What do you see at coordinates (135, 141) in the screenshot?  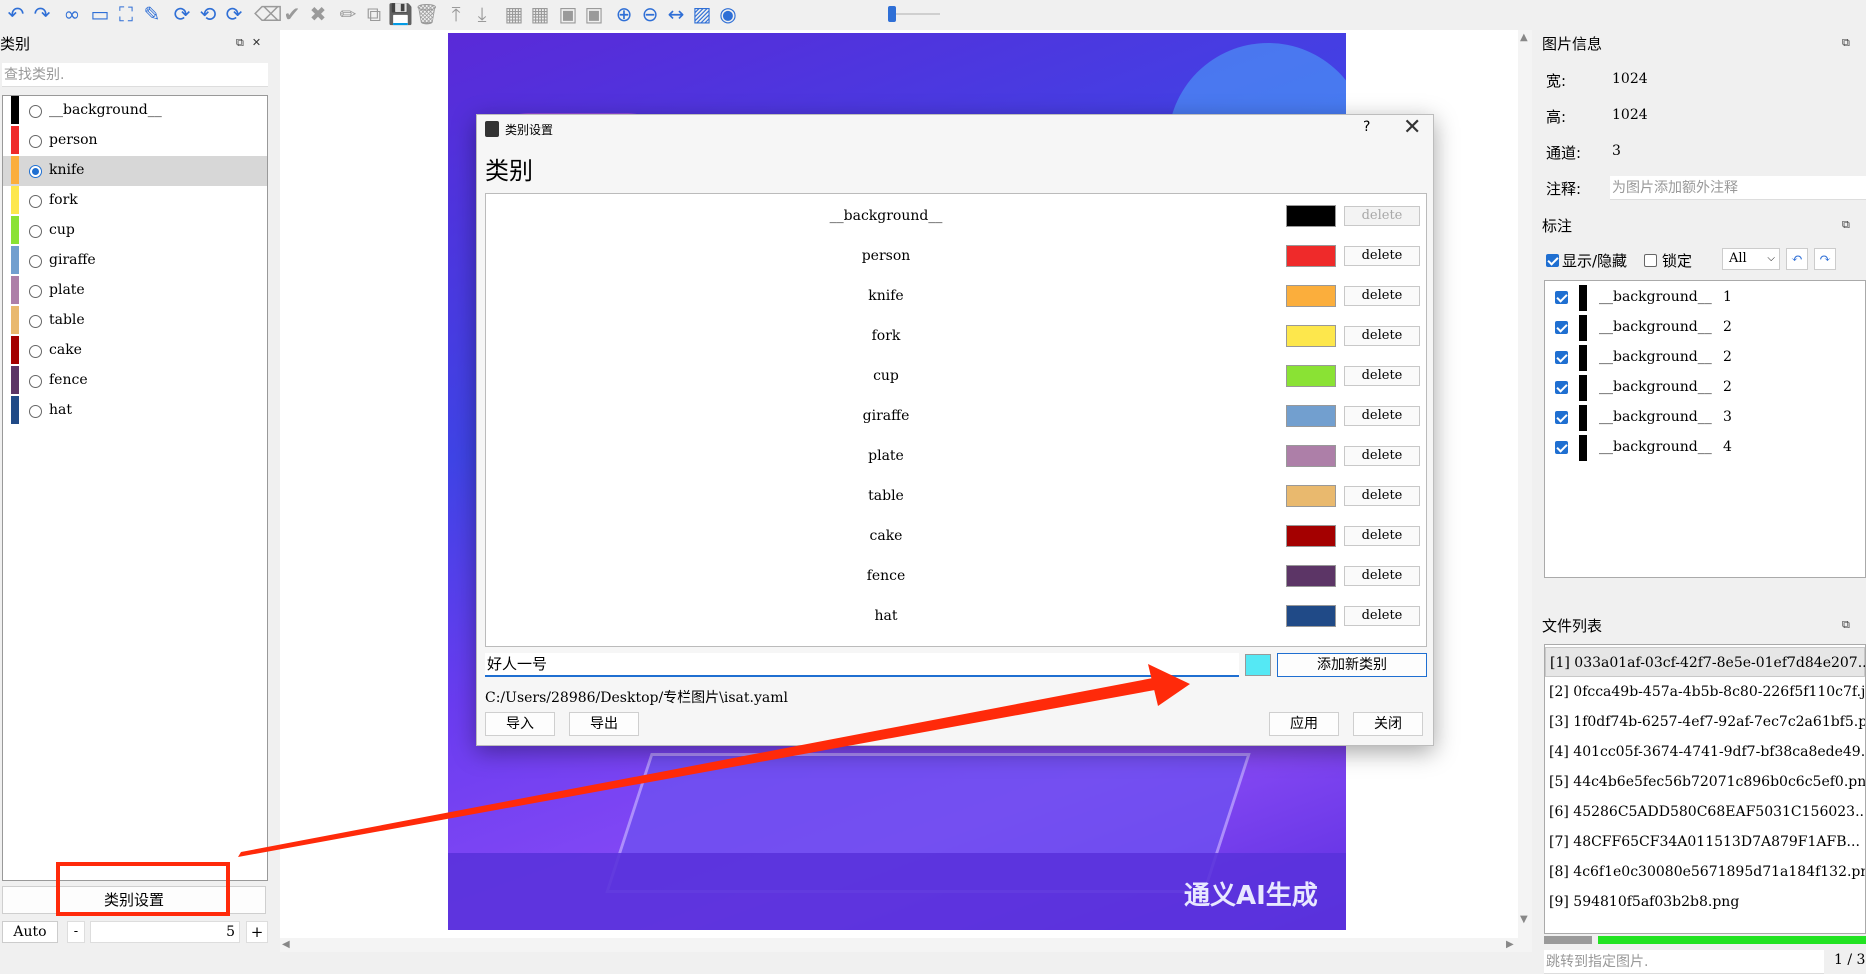 I see `category-item: person` at bounding box center [135, 141].